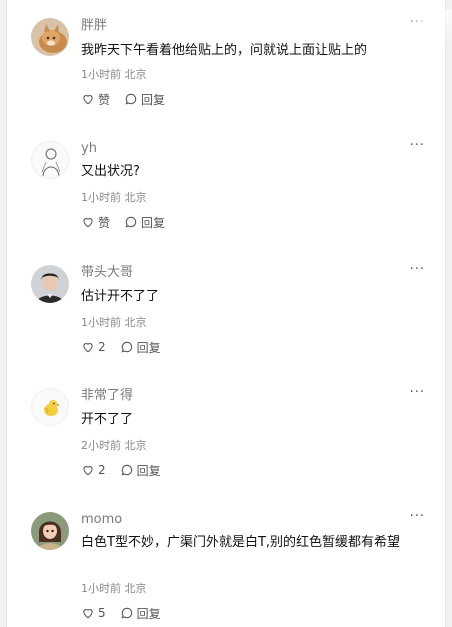 The width and height of the screenshot is (452, 627). I want to click on yellow-bird-avatar-icon, so click(50, 407).